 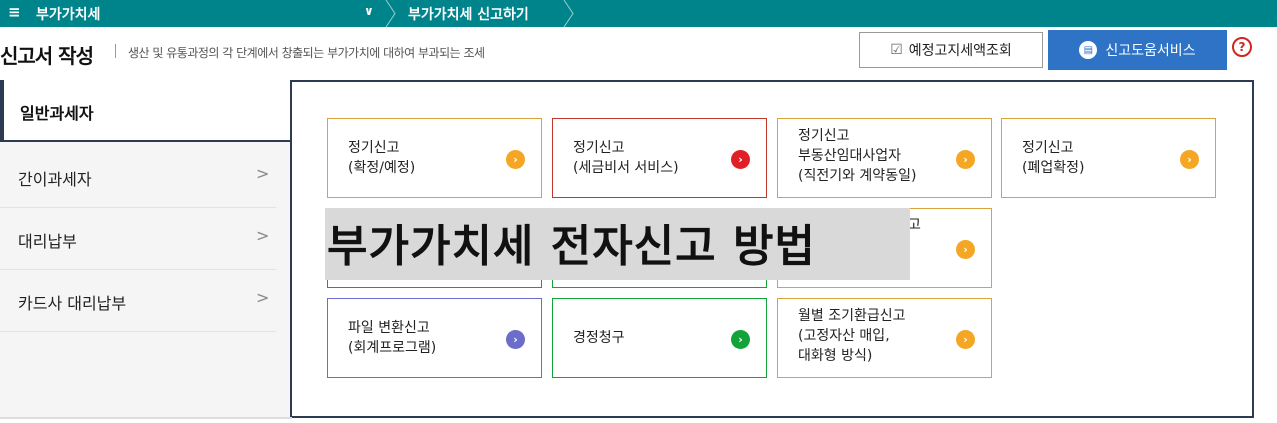 What do you see at coordinates (599, 338) in the screenshot?
I see `card-label: 경정청구` at bounding box center [599, 338].